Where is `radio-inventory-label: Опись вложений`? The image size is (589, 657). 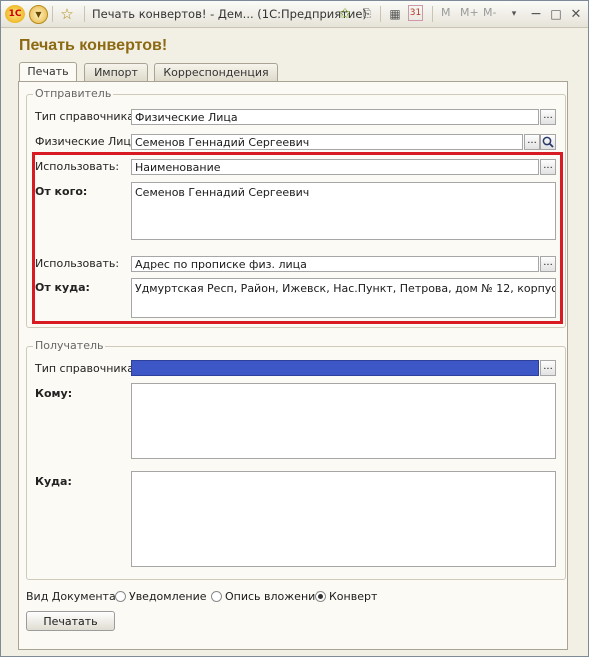
radio-inventory-label: Опись вложений is located at coordinates (274, 596).